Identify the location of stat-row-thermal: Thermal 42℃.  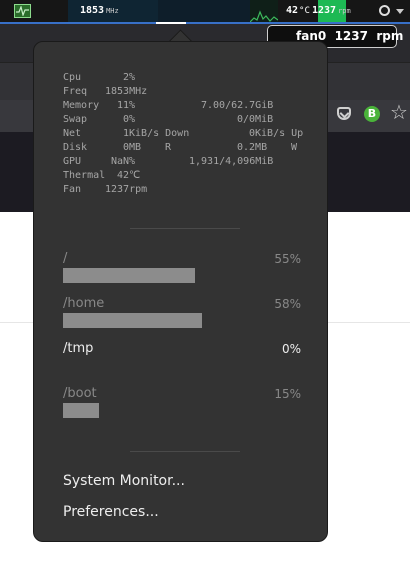
(101, 177).